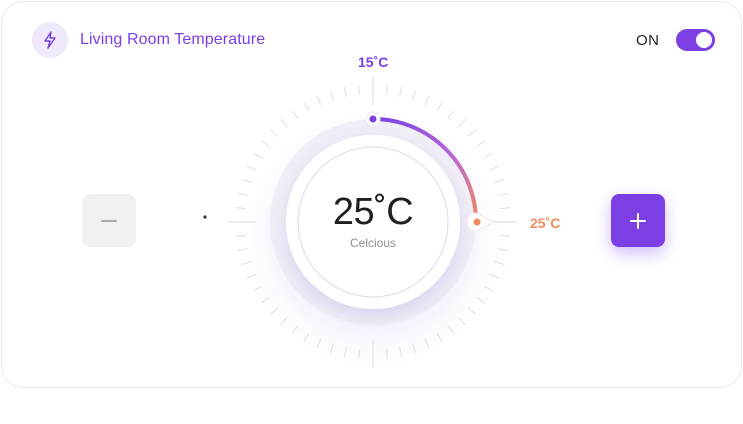 This screenshot has height=424, width=743. I want to click on temperature-readout: 25˚C, so click(373, 212).